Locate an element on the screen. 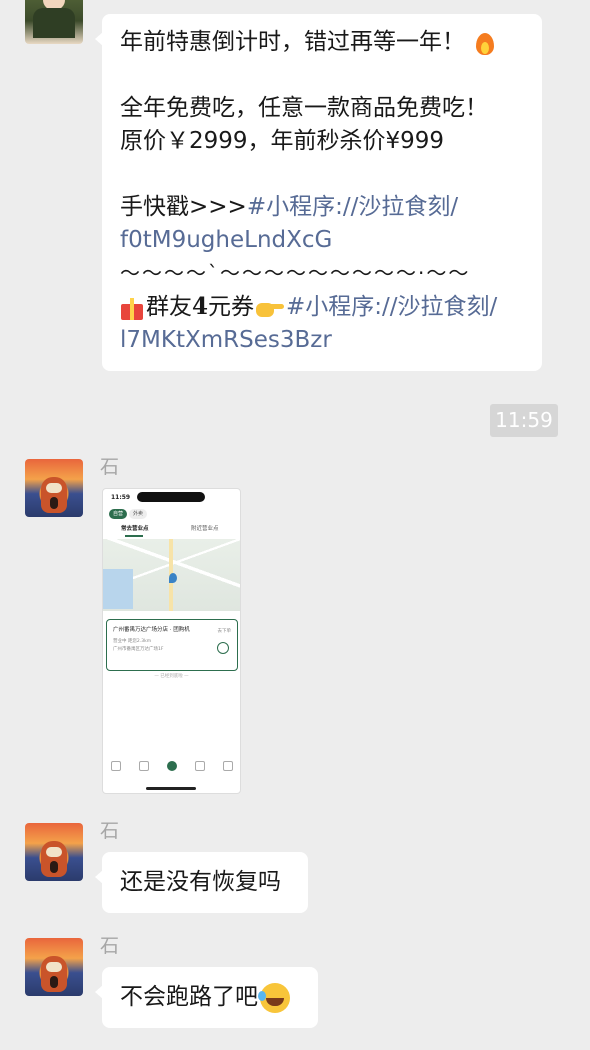  water-area is located at coordinates (118, 589).